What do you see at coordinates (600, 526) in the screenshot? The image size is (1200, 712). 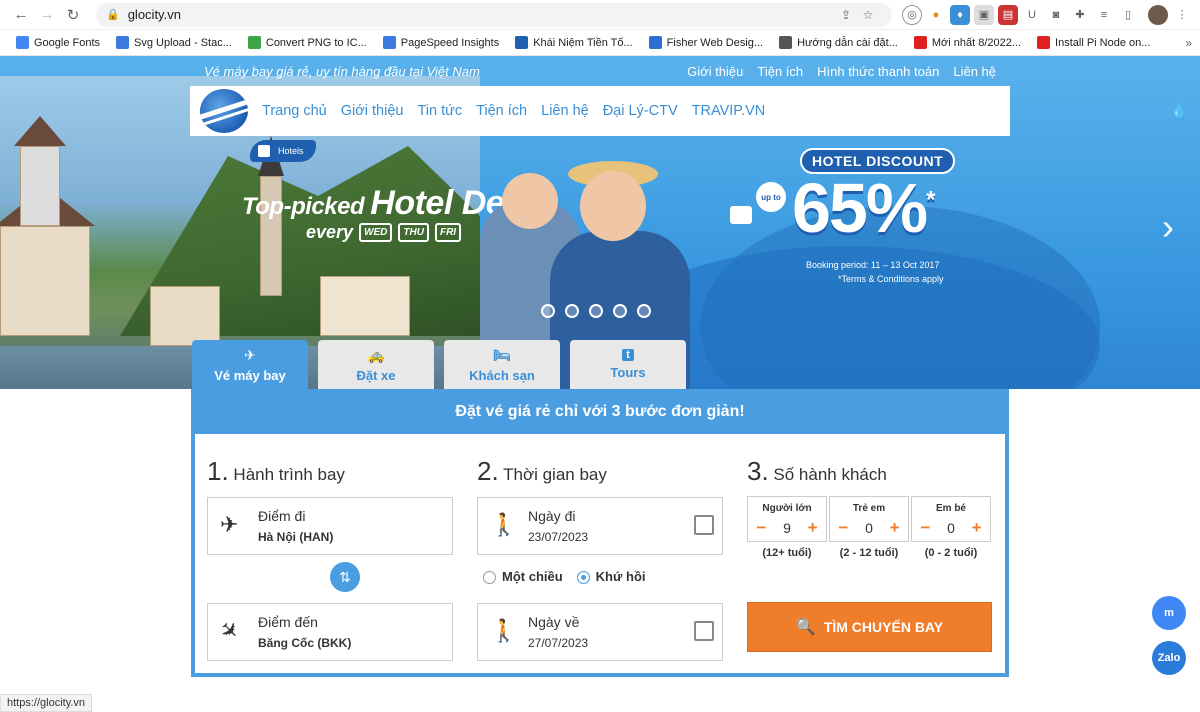 I see `depart-date-field: 🚶 Ngày đi 23/07/2023` at bounding box center [600, 526].